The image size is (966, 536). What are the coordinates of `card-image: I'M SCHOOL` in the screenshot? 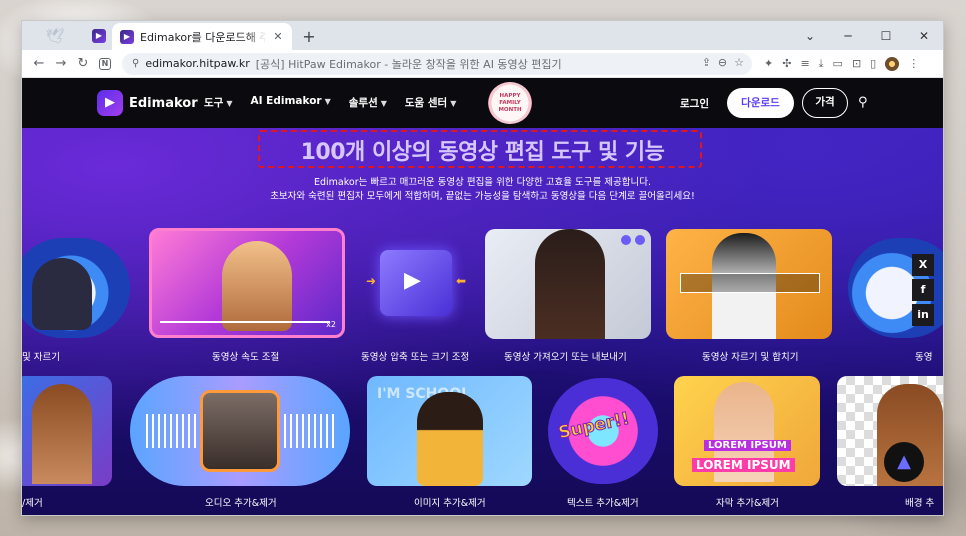 It's located at (449, 431).